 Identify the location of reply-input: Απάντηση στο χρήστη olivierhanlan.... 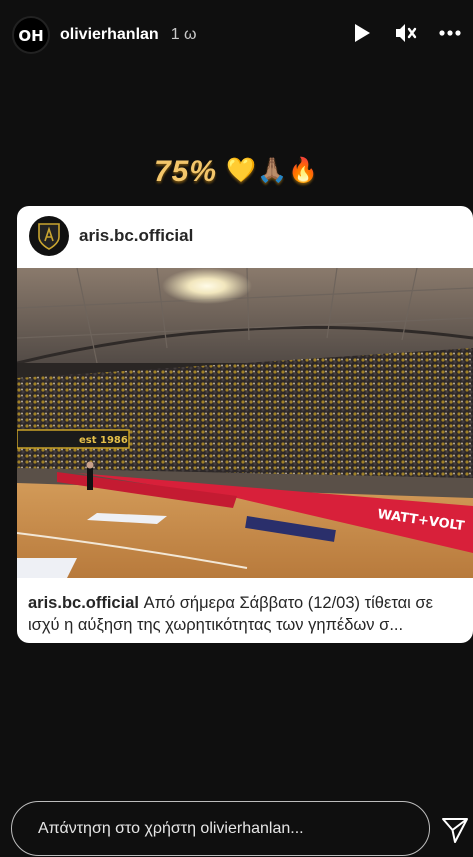
(220, 828).